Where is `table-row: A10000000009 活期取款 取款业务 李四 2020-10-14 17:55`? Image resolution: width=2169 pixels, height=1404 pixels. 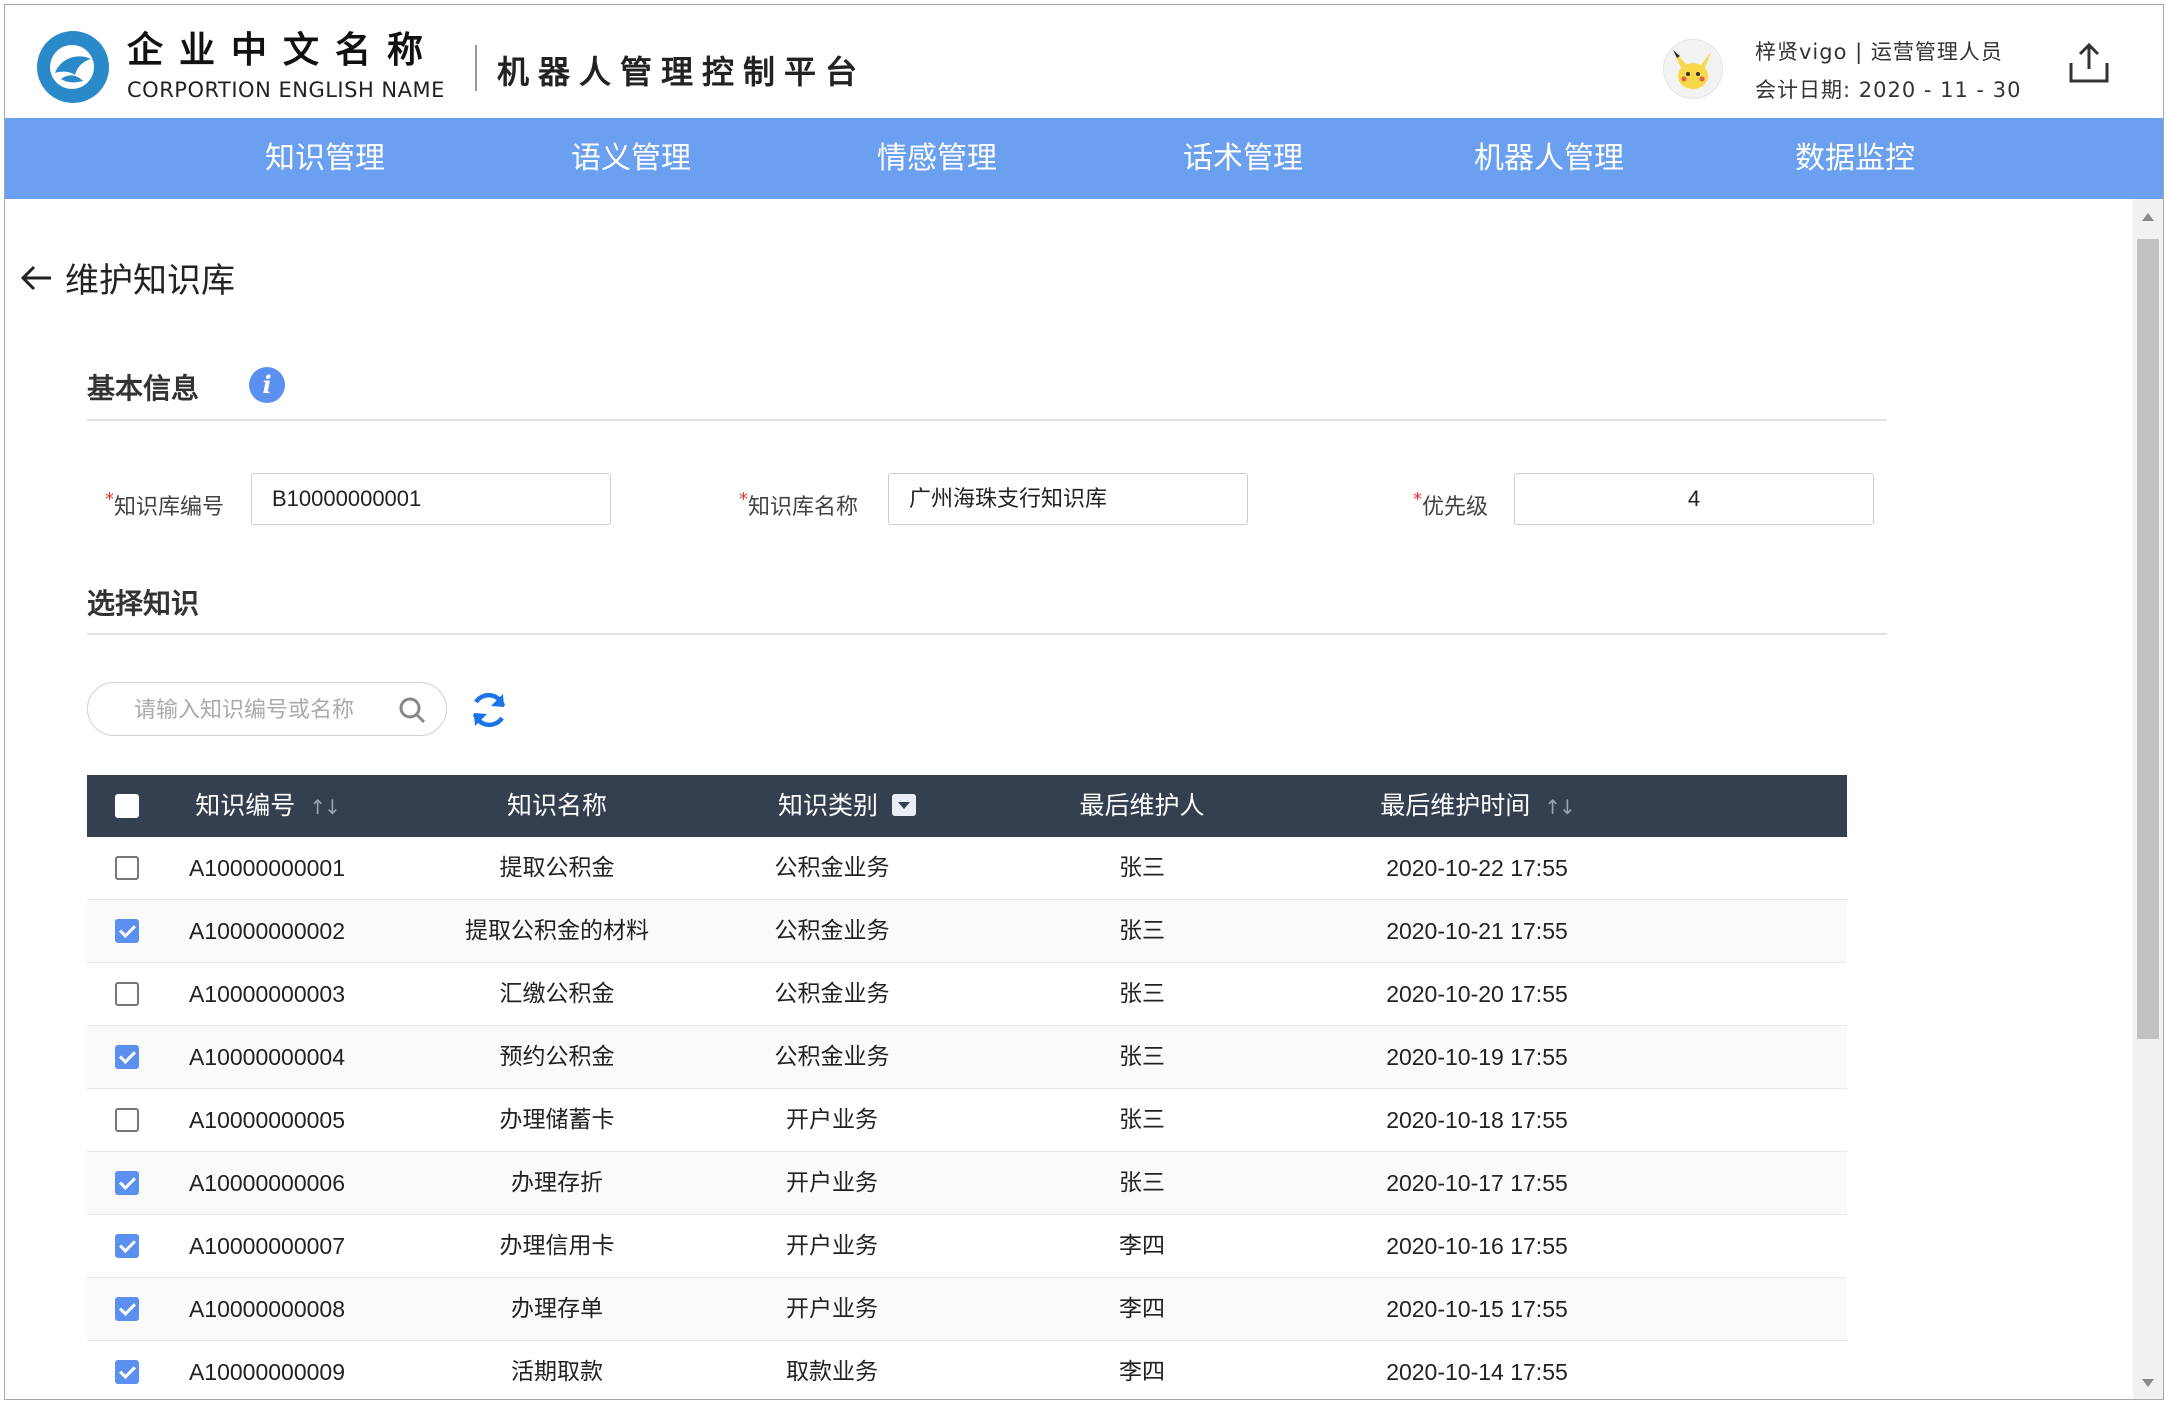 table-row: A10000000009 活期取款 取款业务 李四 2020-10-14 17:55 is located at coordinates (967, 1370).